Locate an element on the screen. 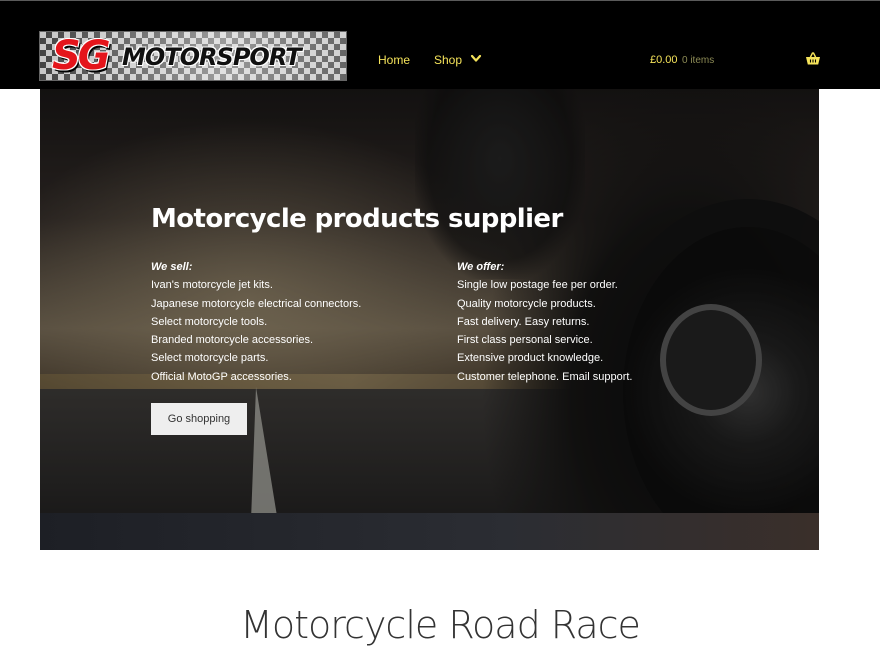  site-logo: SG MOTORSPORT is located at coordinates (193, 56).